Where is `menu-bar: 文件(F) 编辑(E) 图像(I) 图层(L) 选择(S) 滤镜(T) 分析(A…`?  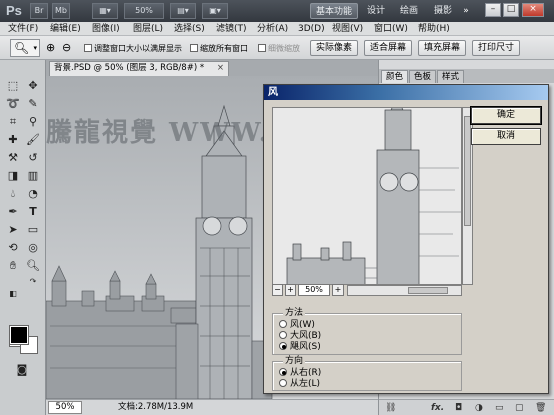
menu-bar: 文件(F) 编辑(E) 图像(I) 图层(L) 选择(S) 滤镜(T) 分析(A… is located at coordinates (277, 29).